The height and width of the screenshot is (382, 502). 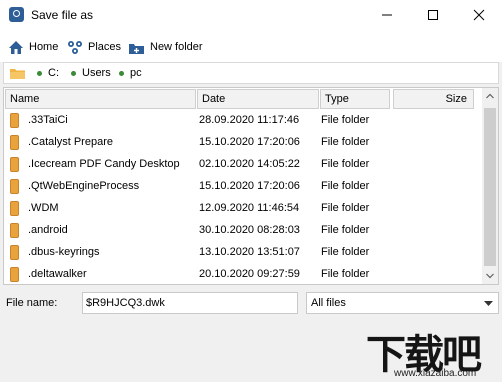 I want to click on home-button: Home, so click(x=33, y=47).